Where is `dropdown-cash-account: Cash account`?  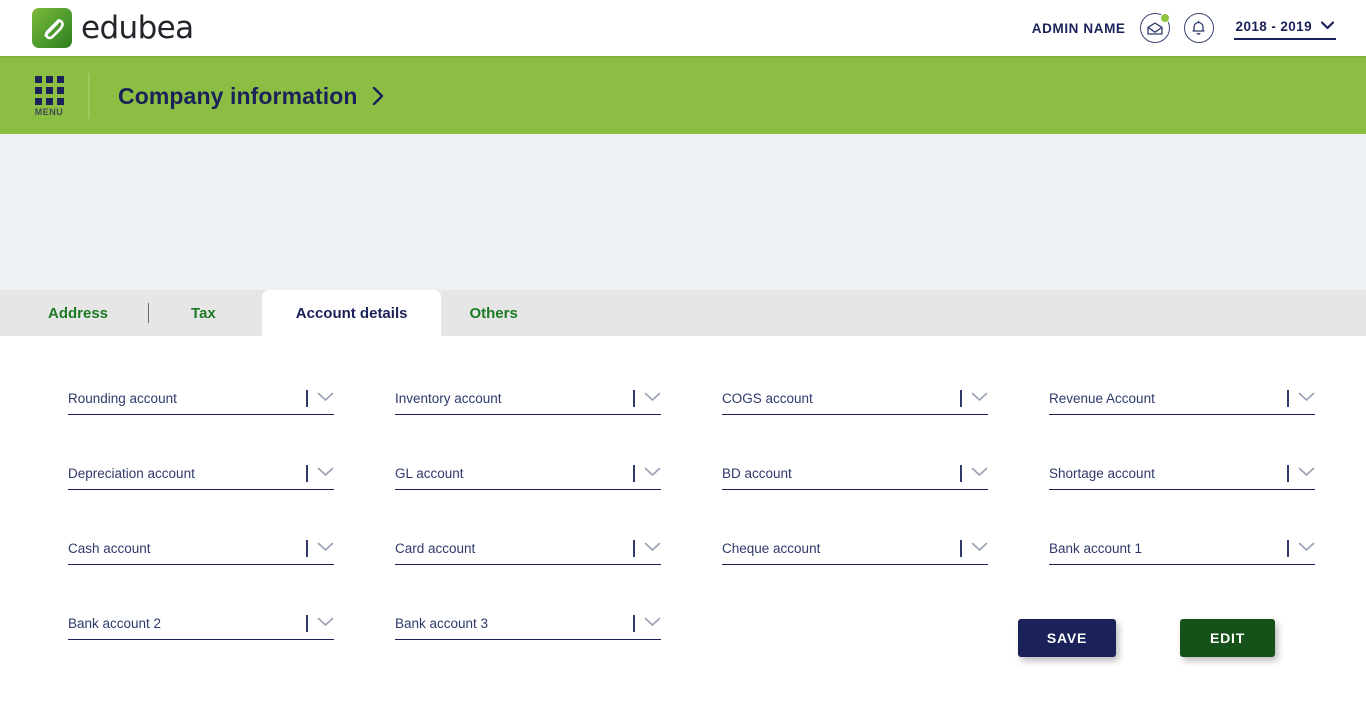 dropdown-cash-account: Cash account is located at coordinates (201, 552).